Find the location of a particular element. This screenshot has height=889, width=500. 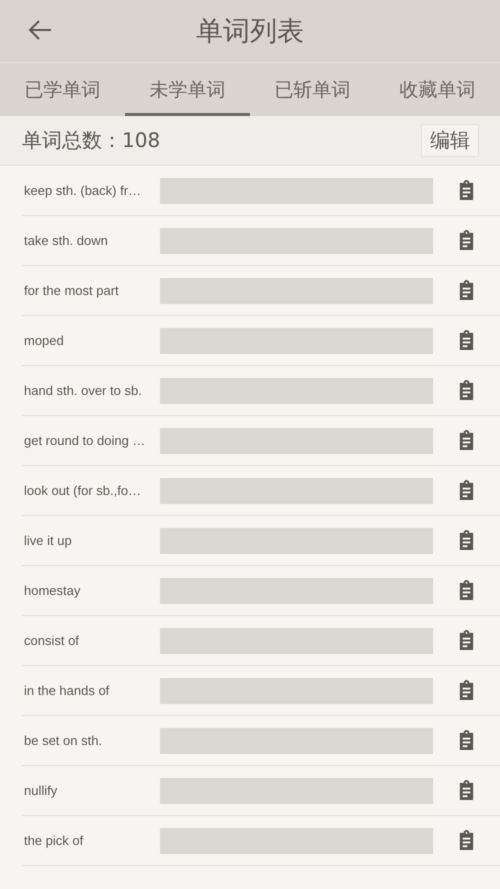

word-text: take sth. down is located at coordinates (66, 240).